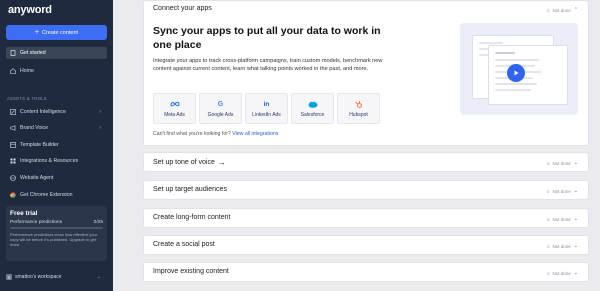  What do you see at coordinates (366, 245) in the screenshot?
I see `step-social-post: Create a social post ≡ Not done ⌄` at bounding box center [366, 245].